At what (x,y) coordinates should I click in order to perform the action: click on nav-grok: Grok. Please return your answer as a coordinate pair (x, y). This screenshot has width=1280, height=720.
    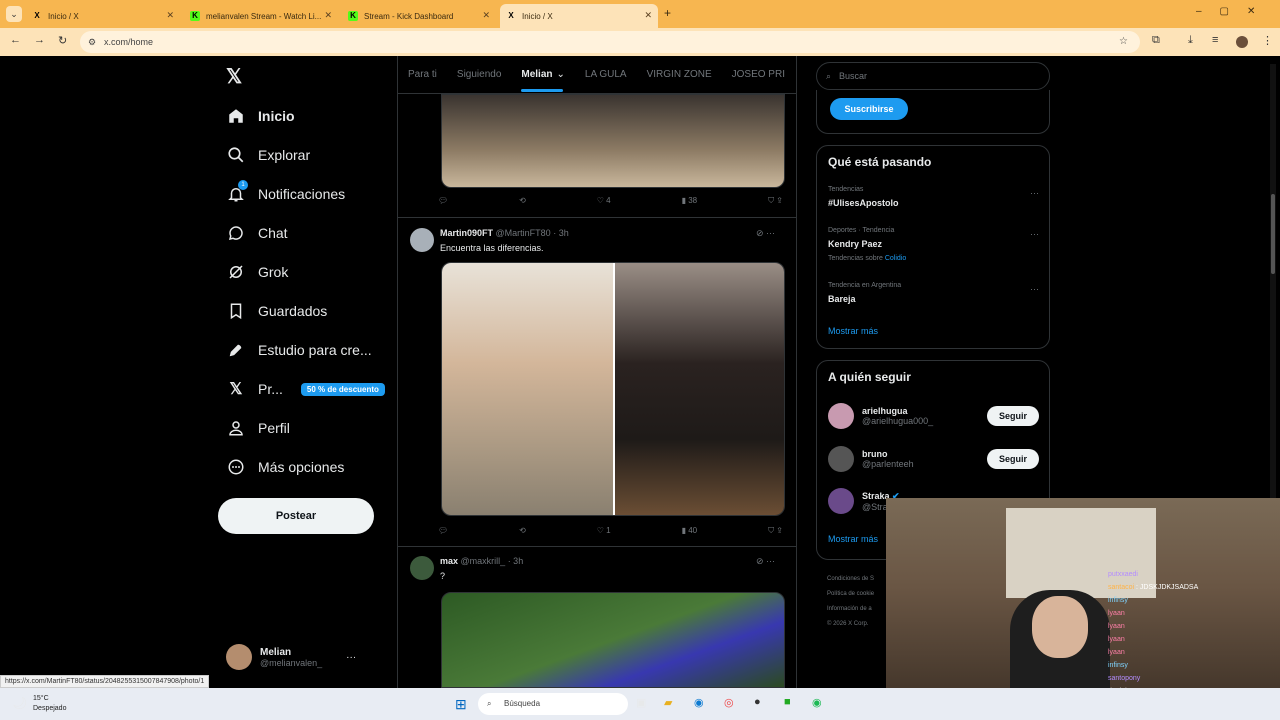
    Looking at the image, I should click on (257, 272).